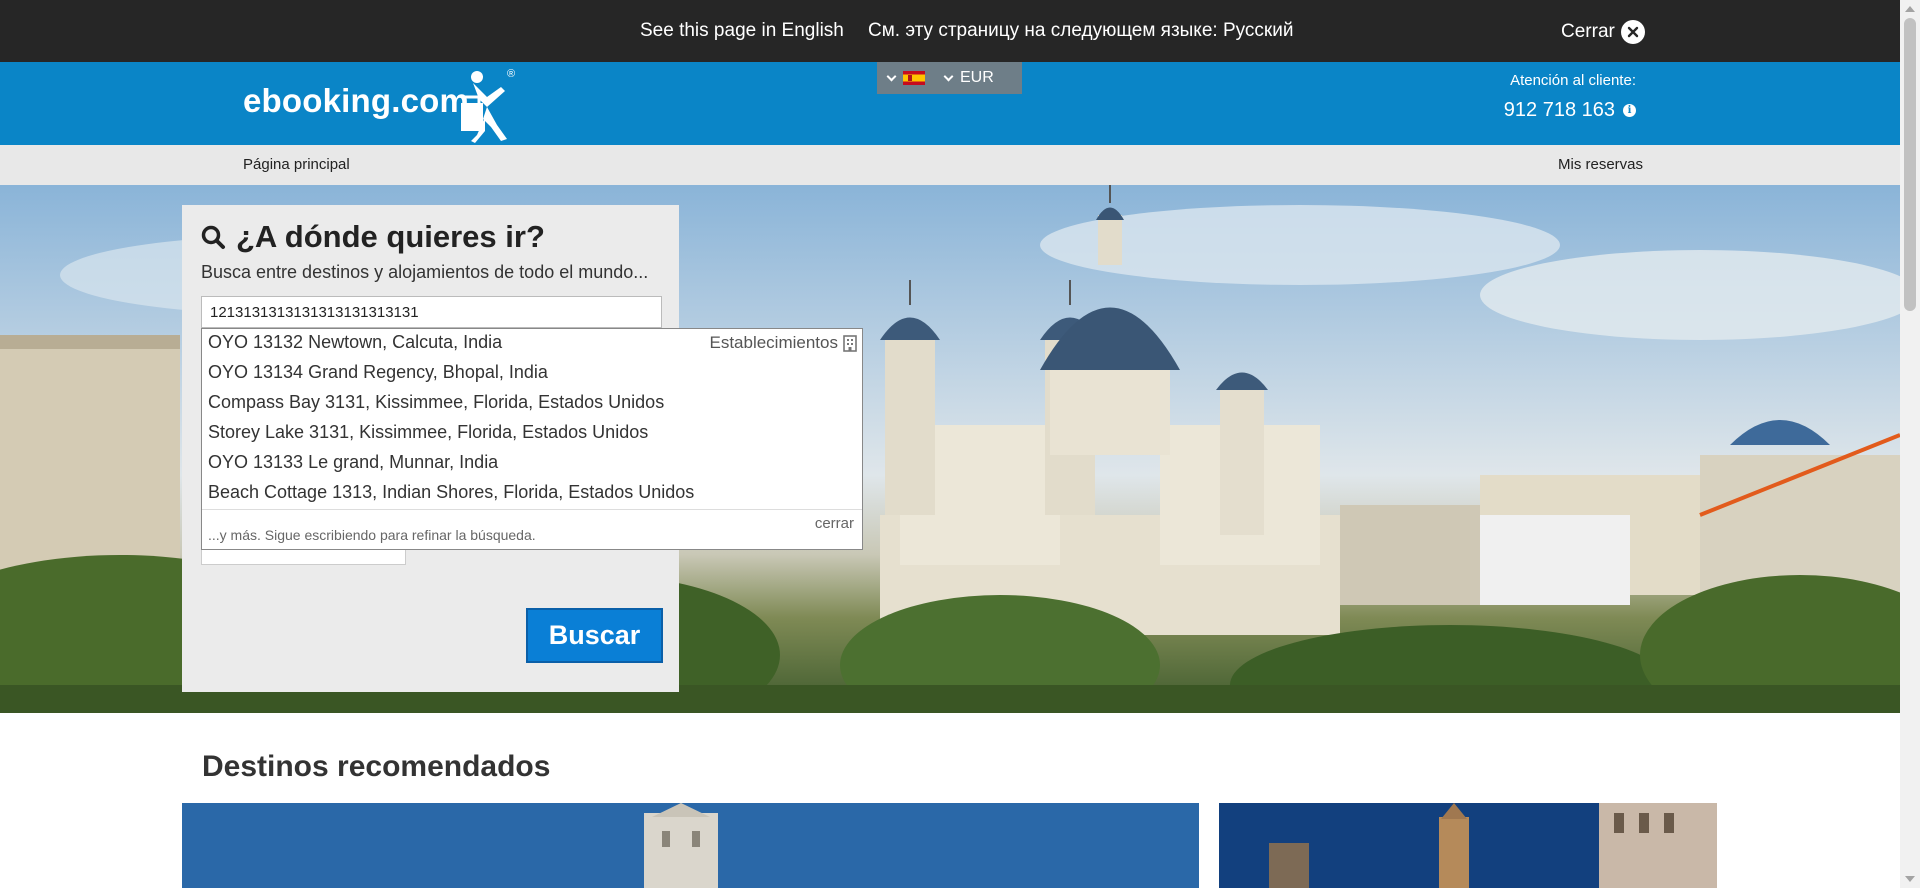 The height and width of the screenshot is (888, 1920). Describe the element at coordinates (950, 165) in the screenshot. I see `main-nav: Página principal Mis reservas` at that location.